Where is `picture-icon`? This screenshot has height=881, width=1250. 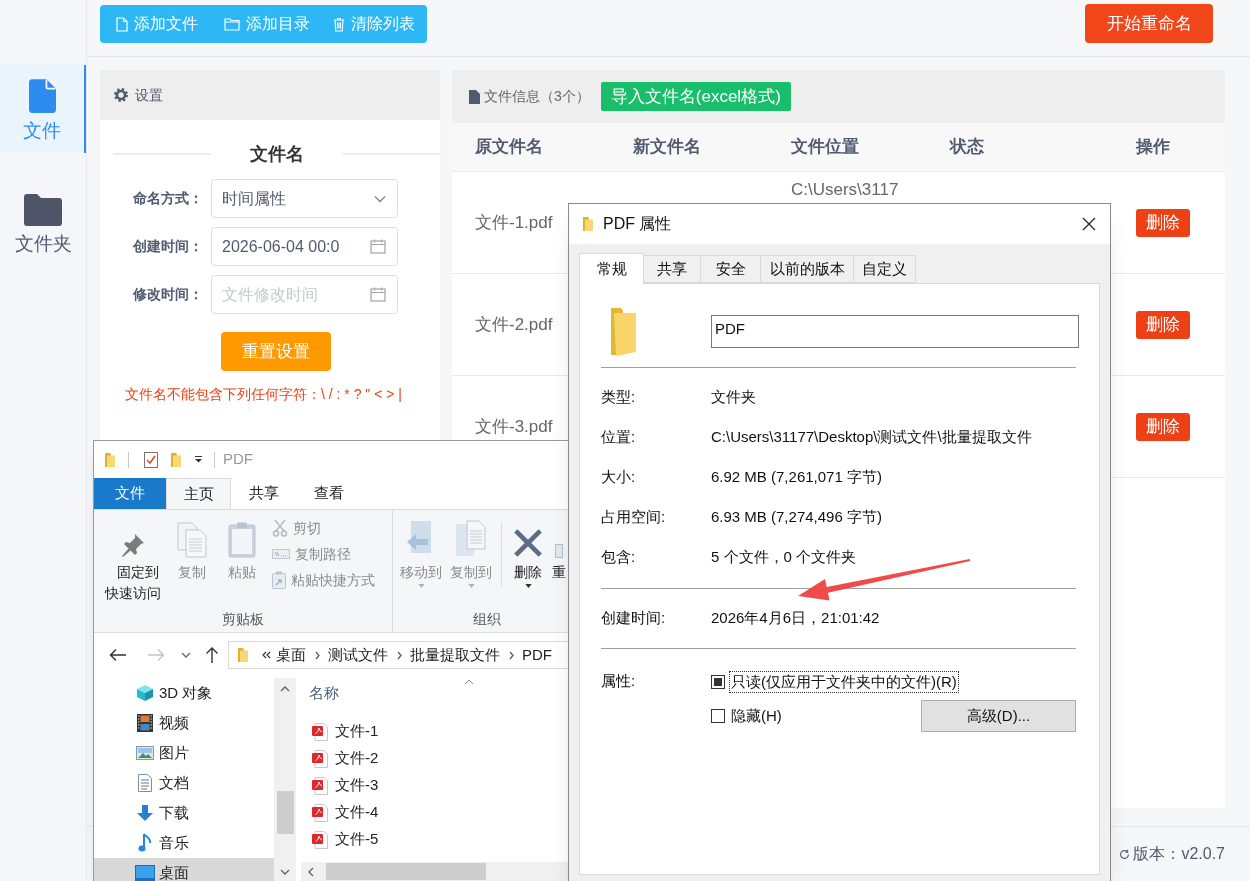
picture-icon is located at coordinates (145, 753).